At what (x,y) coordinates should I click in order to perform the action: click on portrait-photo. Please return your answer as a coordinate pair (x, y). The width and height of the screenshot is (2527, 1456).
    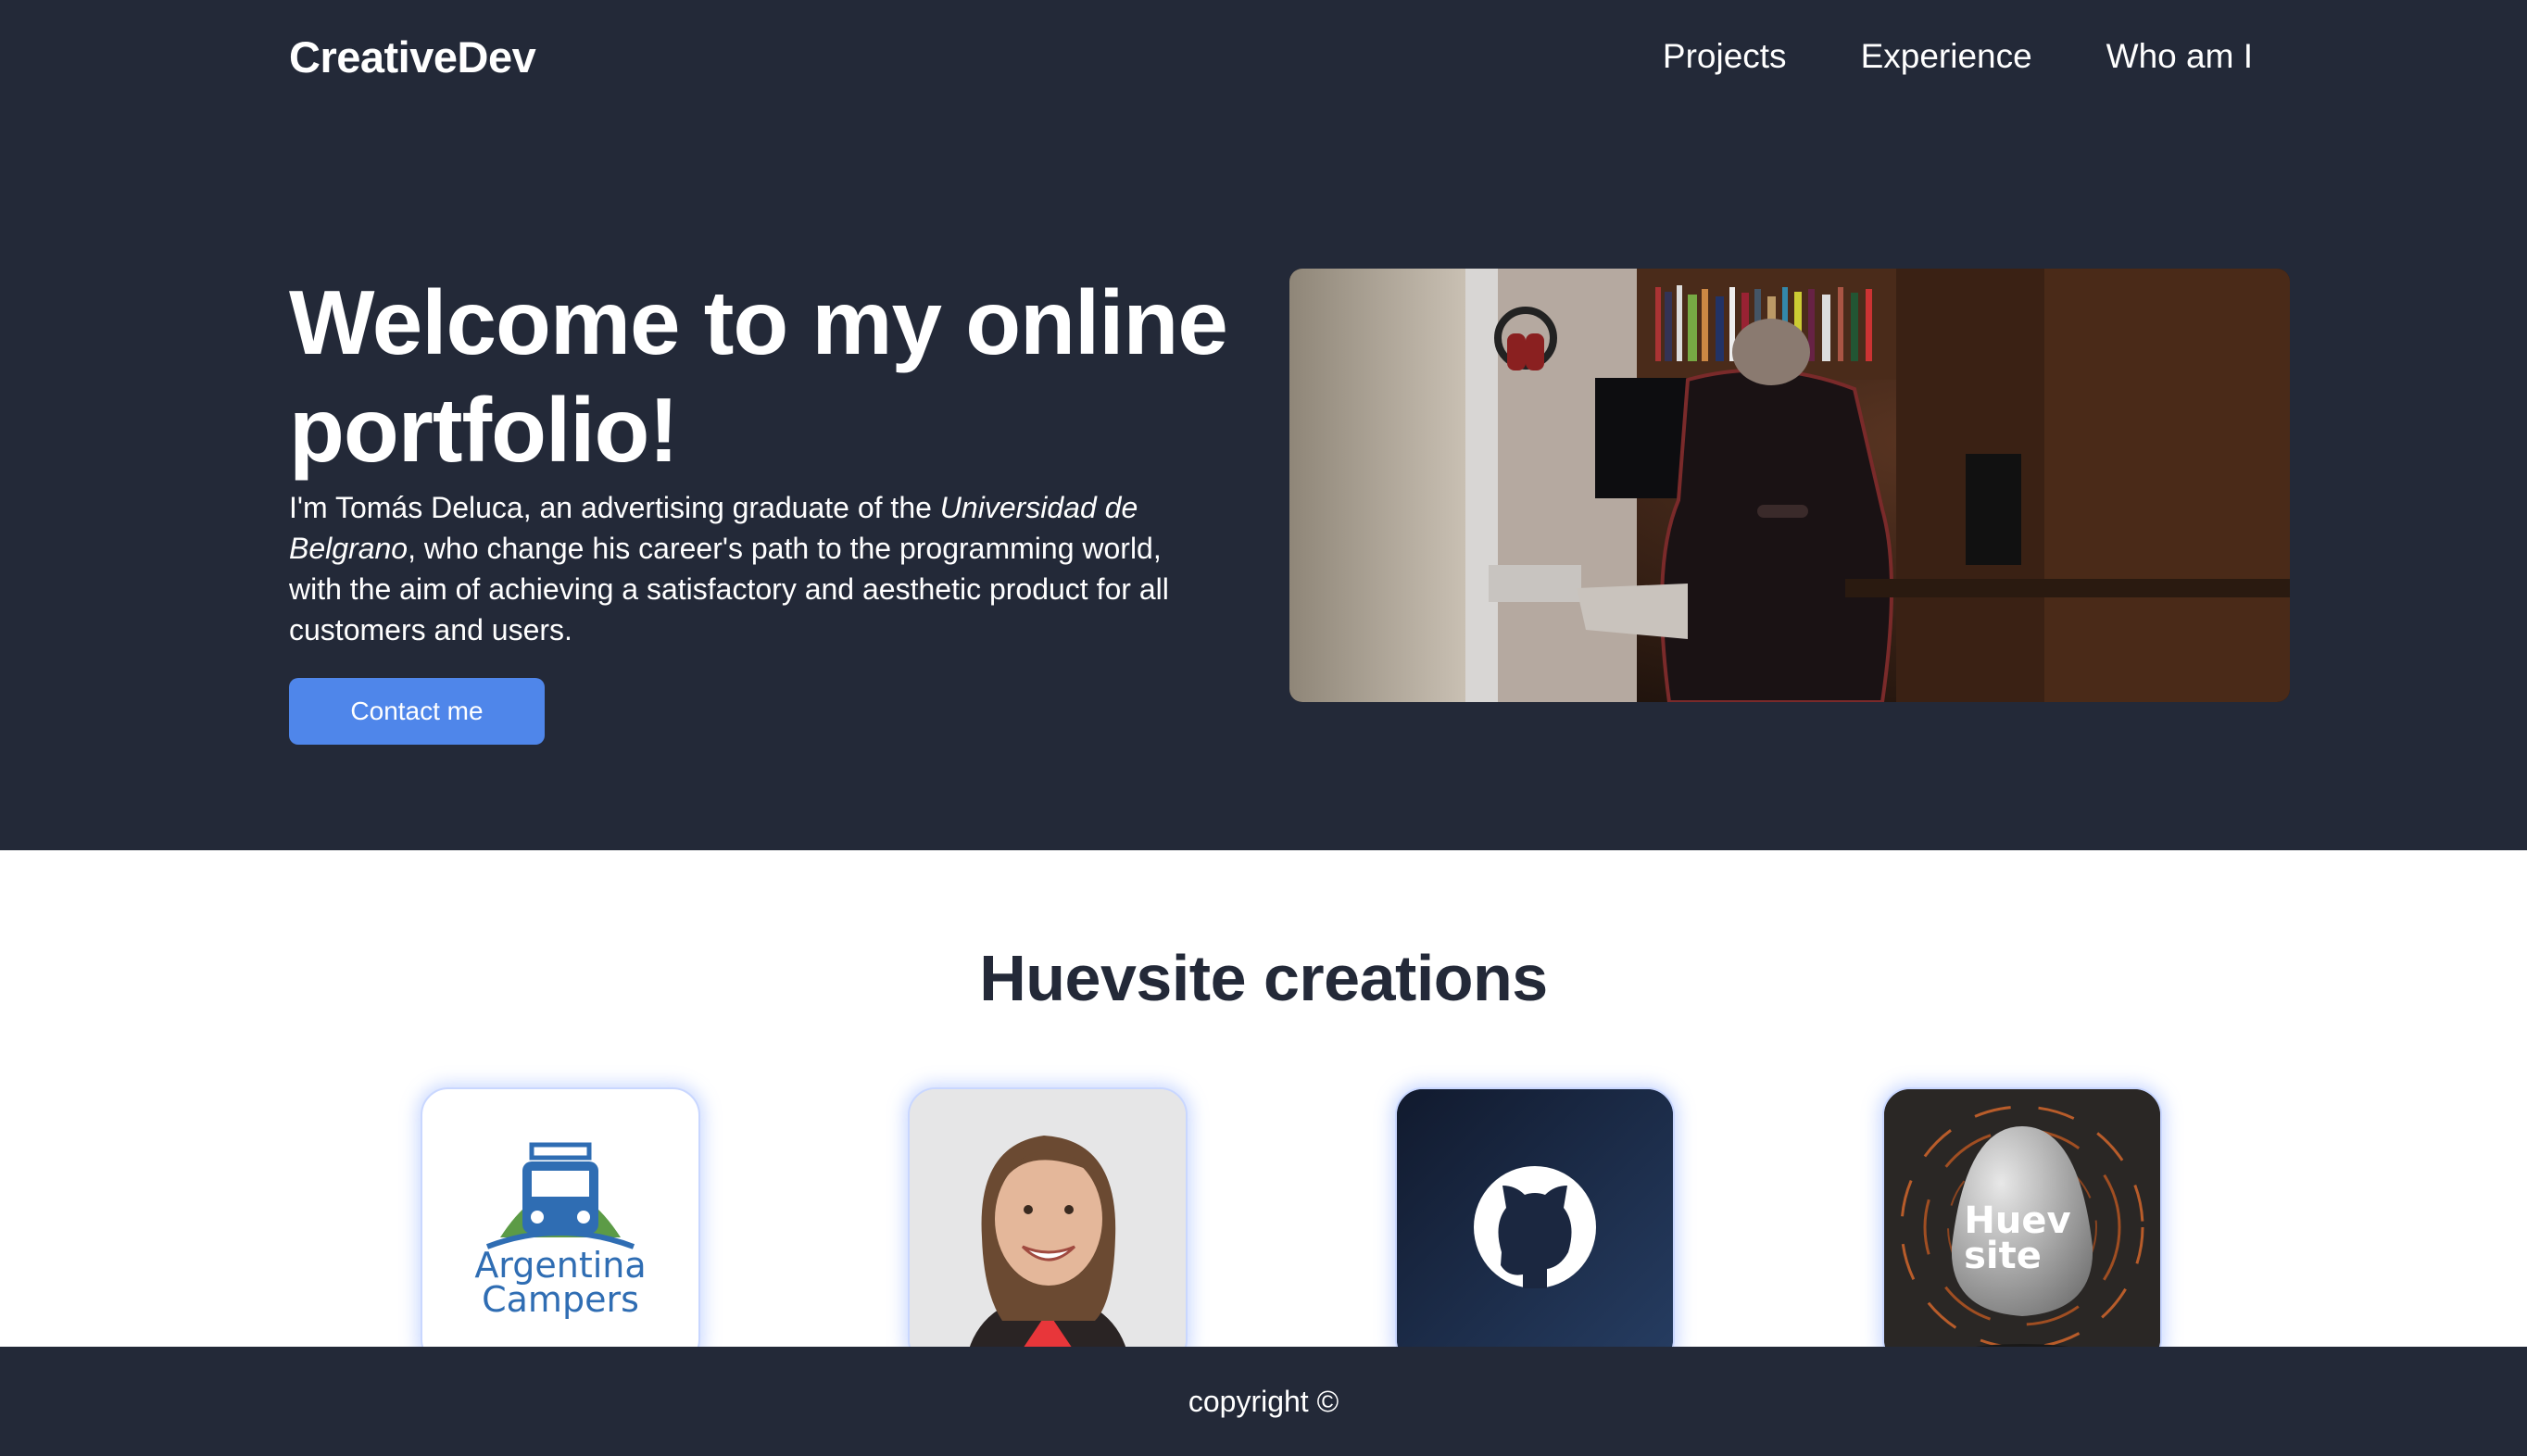
    Looking at the image, I should click on (1048, 1227).